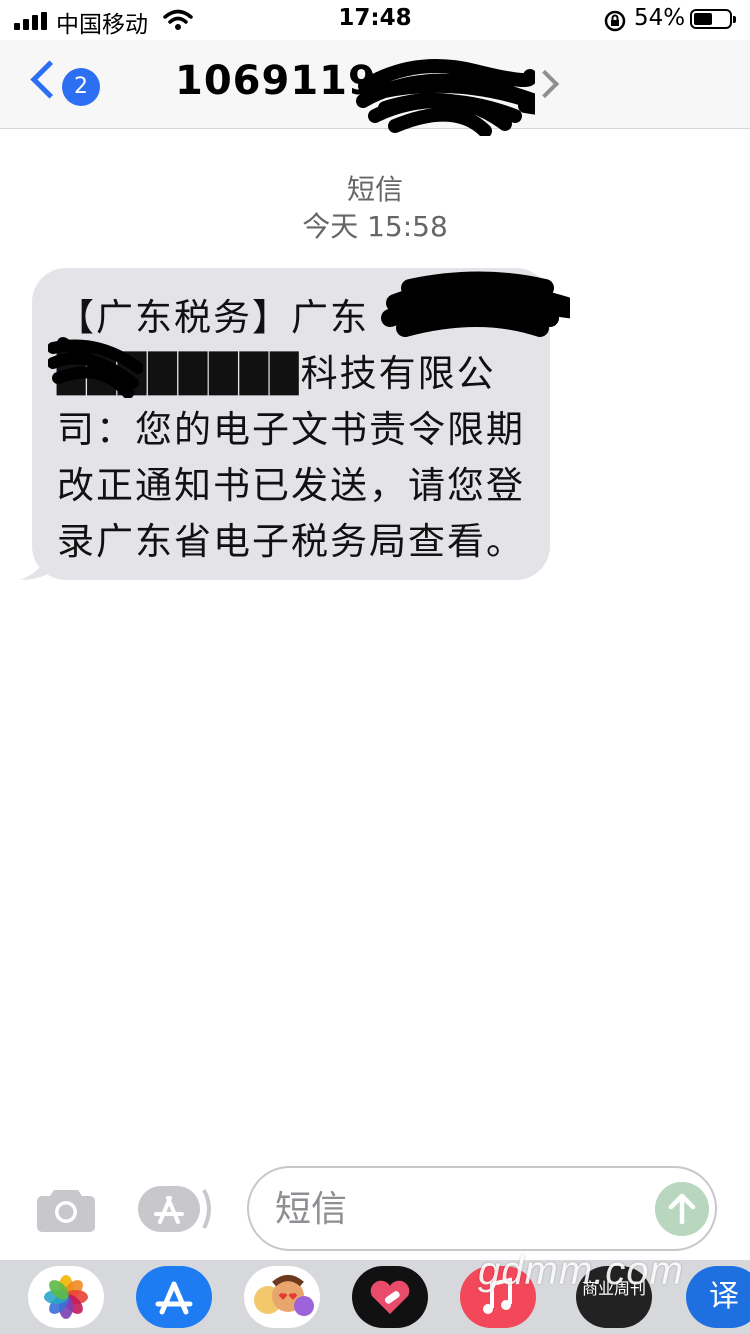 The image size is (750, 1334). Describe the element at coordinates (374, 189) in the screenshot. I see `message-service-label: 短信` at that location.